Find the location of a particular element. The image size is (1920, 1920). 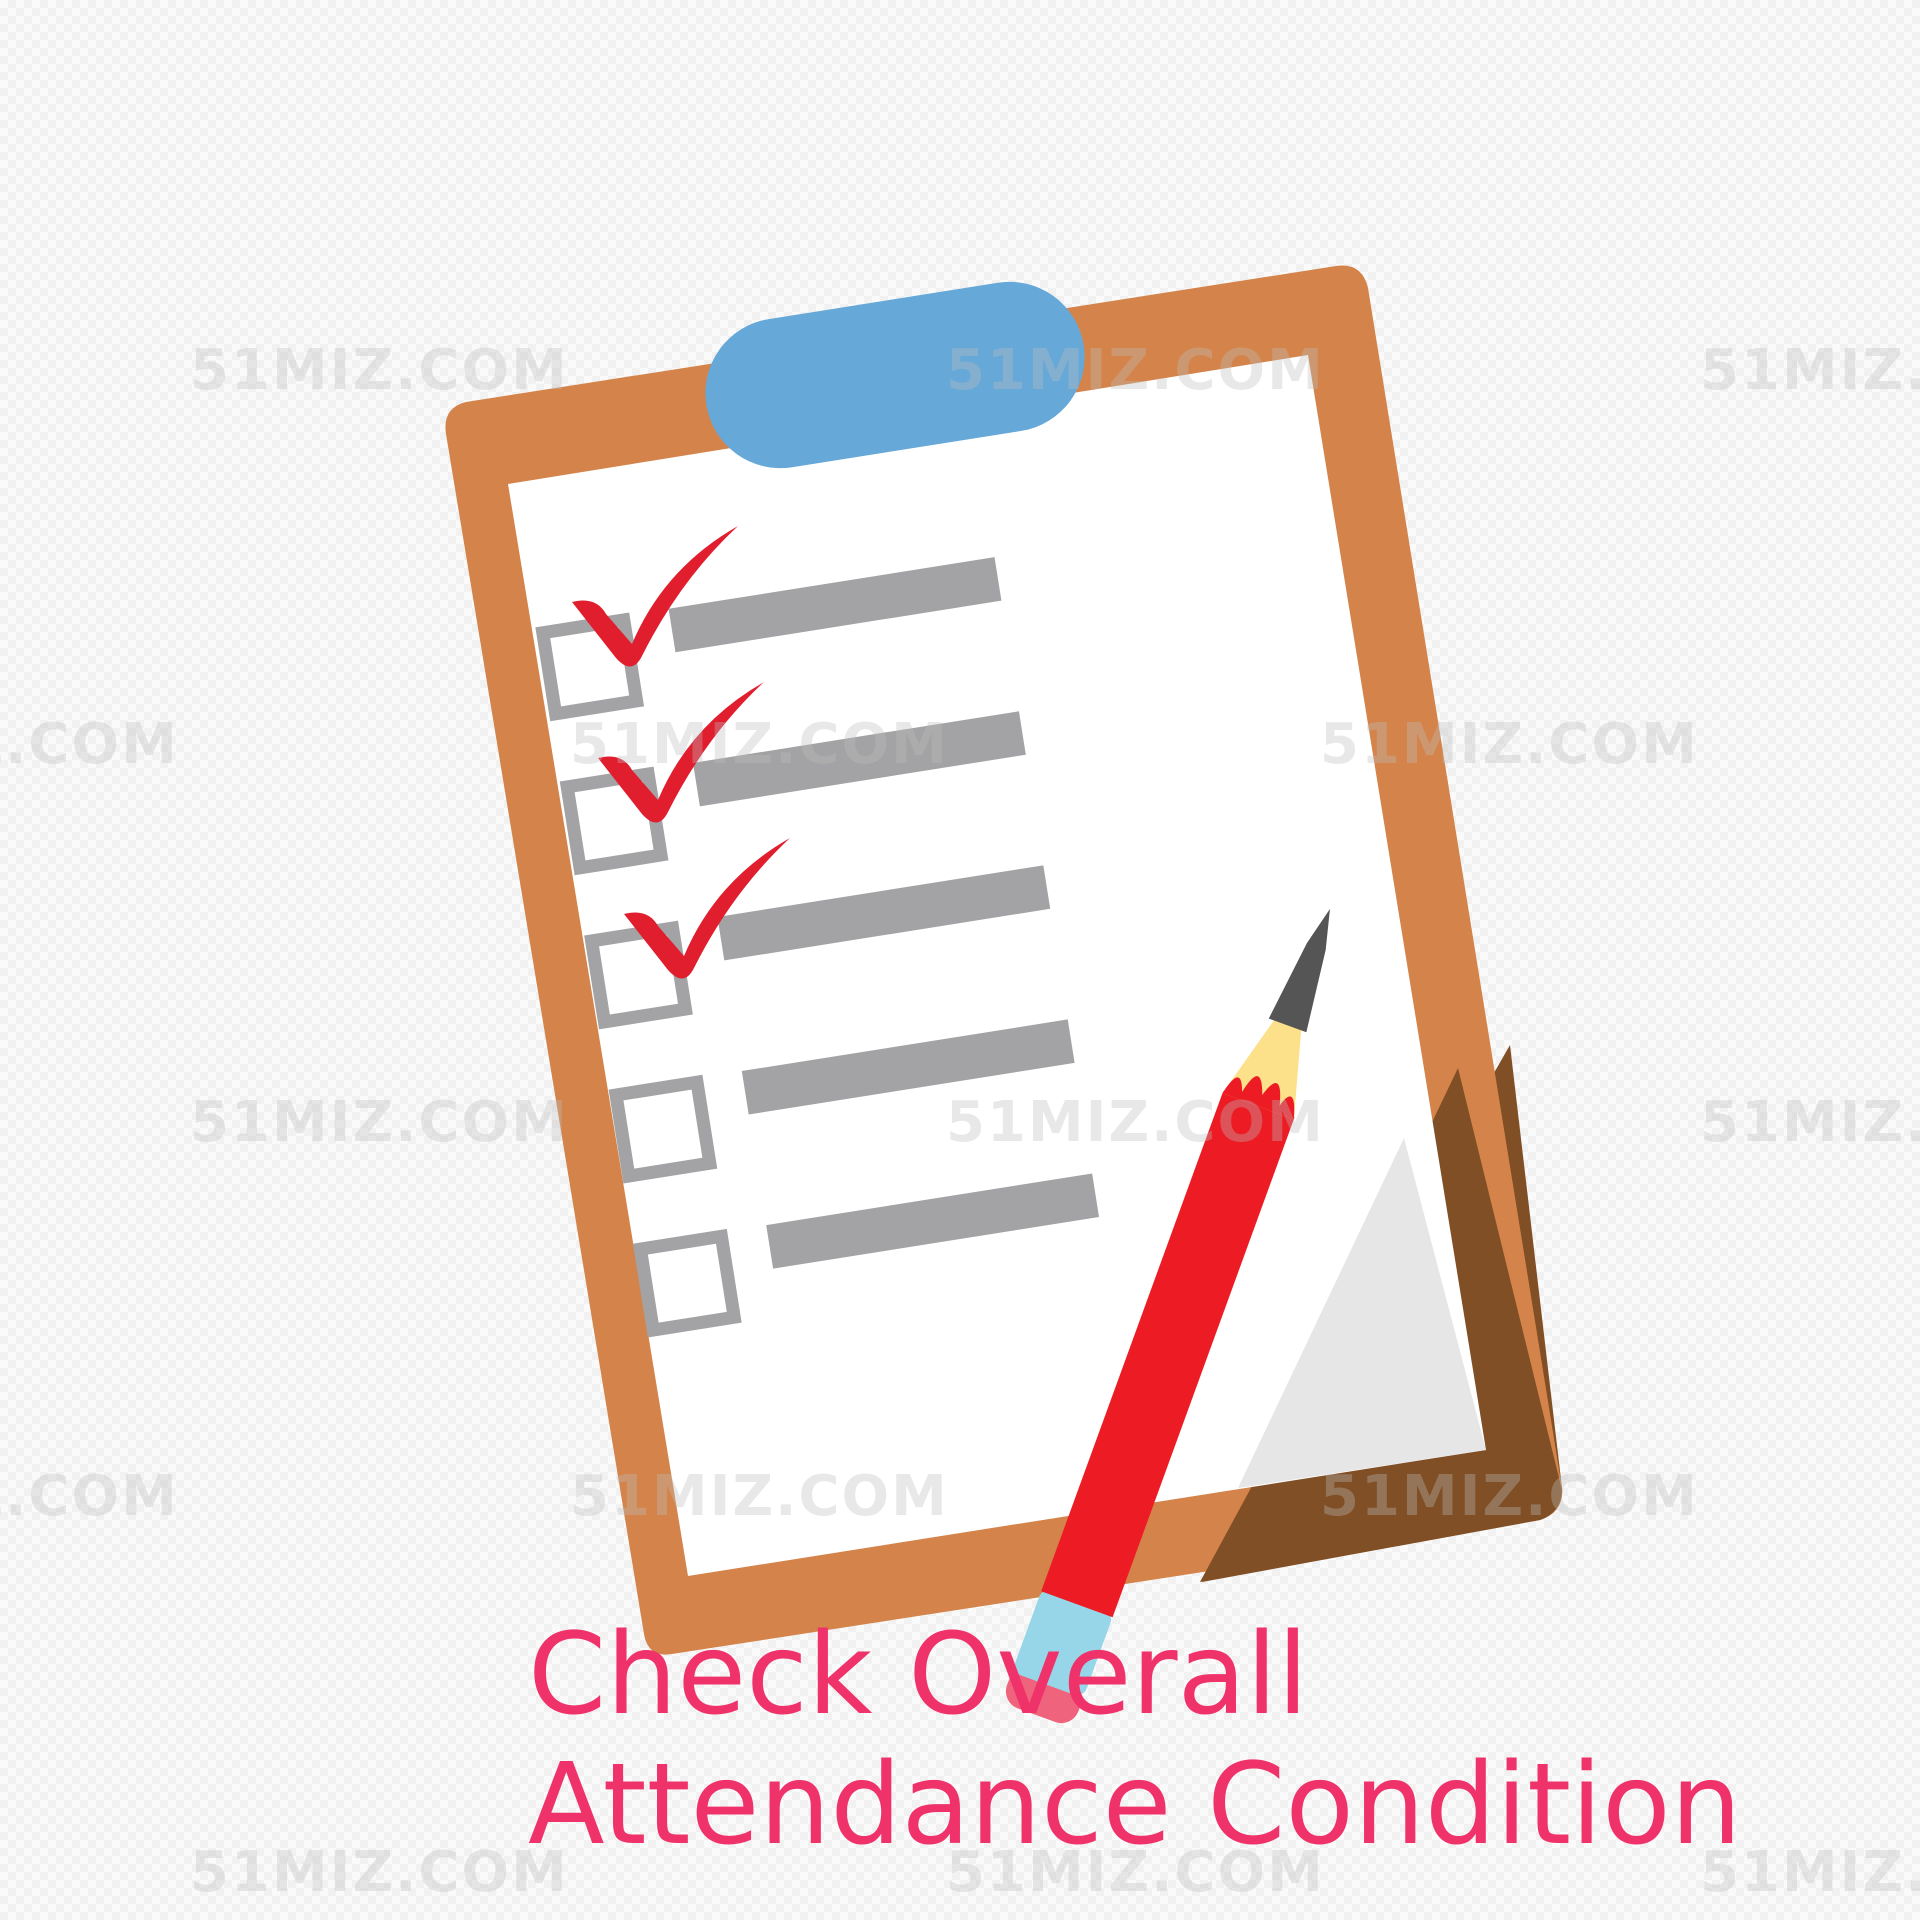

caption-line-1: Check Overall is located at coordinates (918, 1675).